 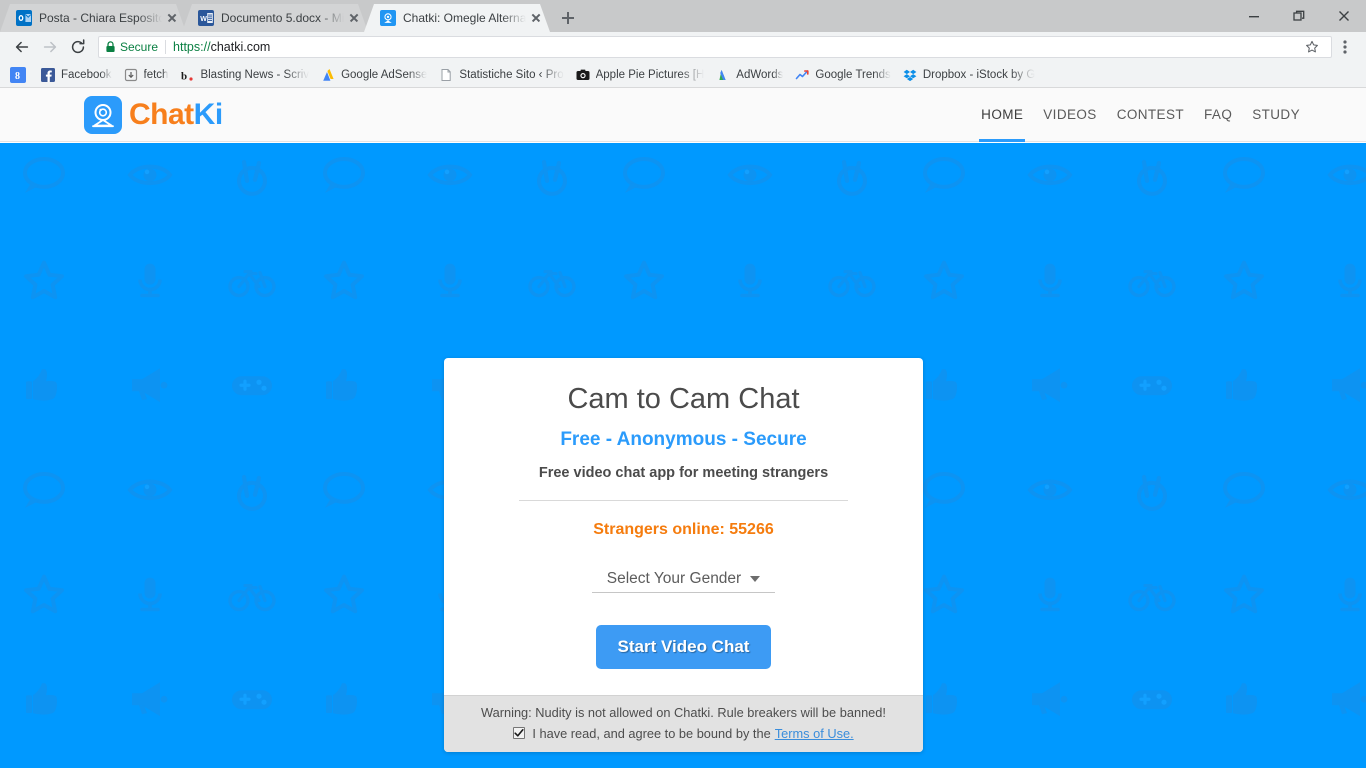 I want to click on secure-label: Secure, so click(x=139, y=47).